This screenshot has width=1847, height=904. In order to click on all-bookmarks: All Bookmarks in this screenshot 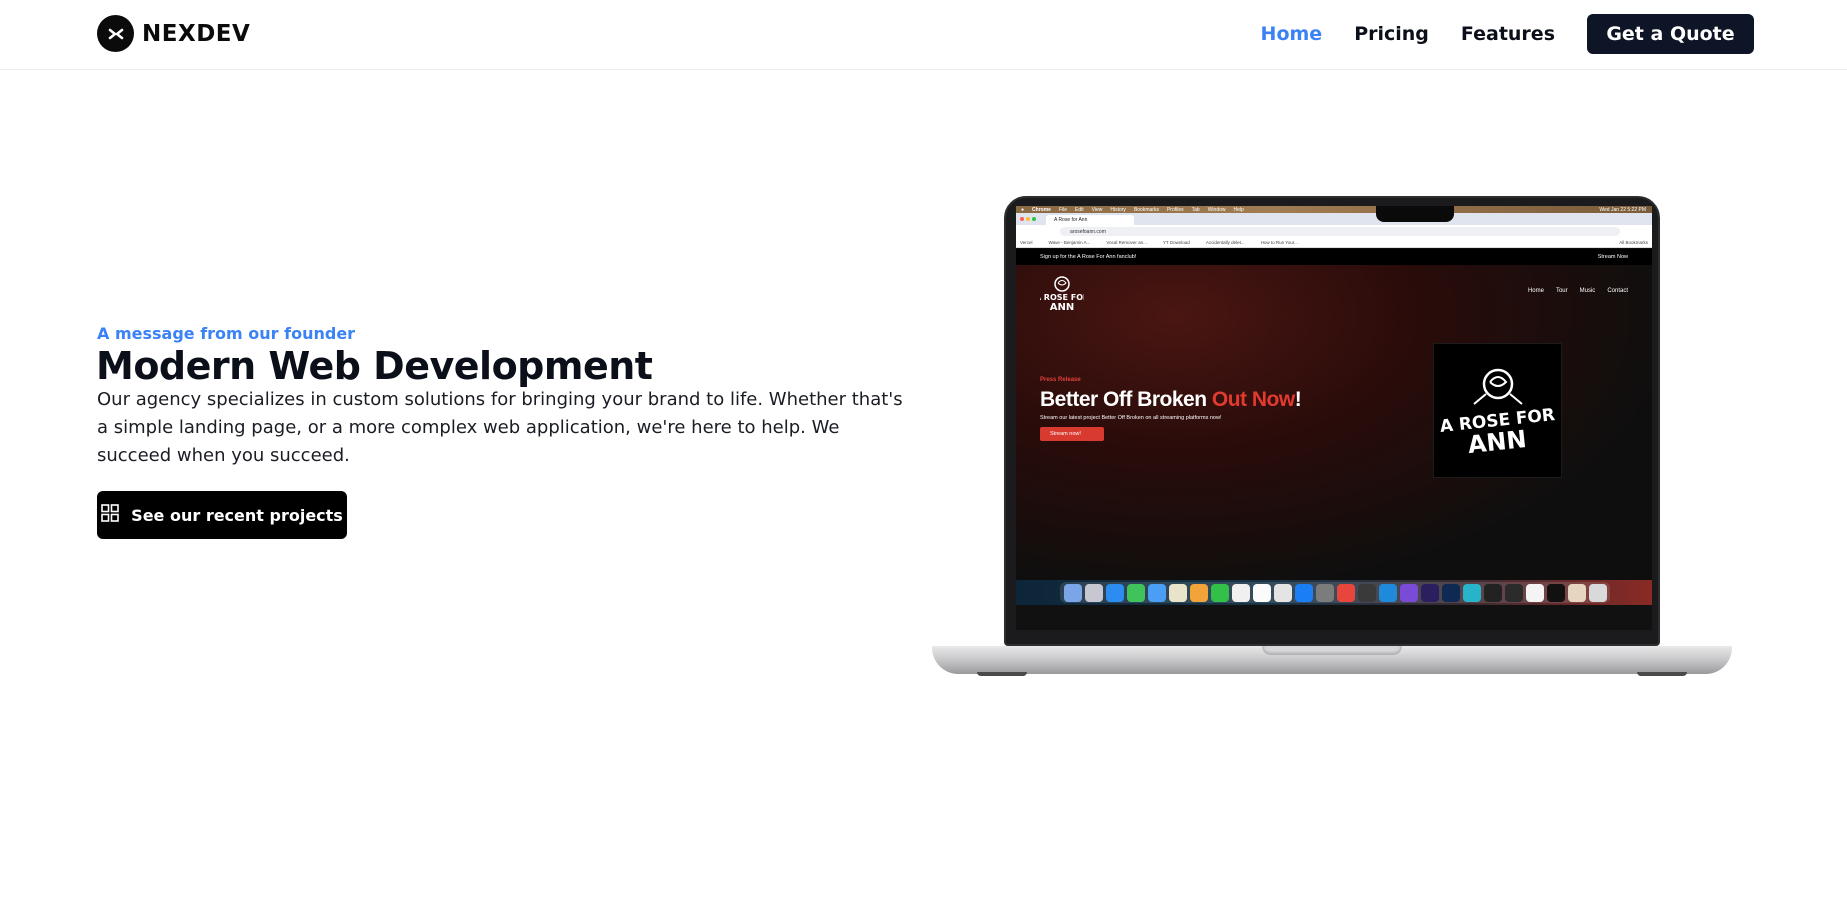, I will do `click(1633, 242)`.